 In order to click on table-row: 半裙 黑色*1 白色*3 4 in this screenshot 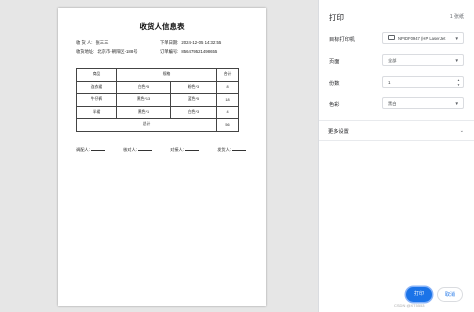, I will do `click(157, 112)`.